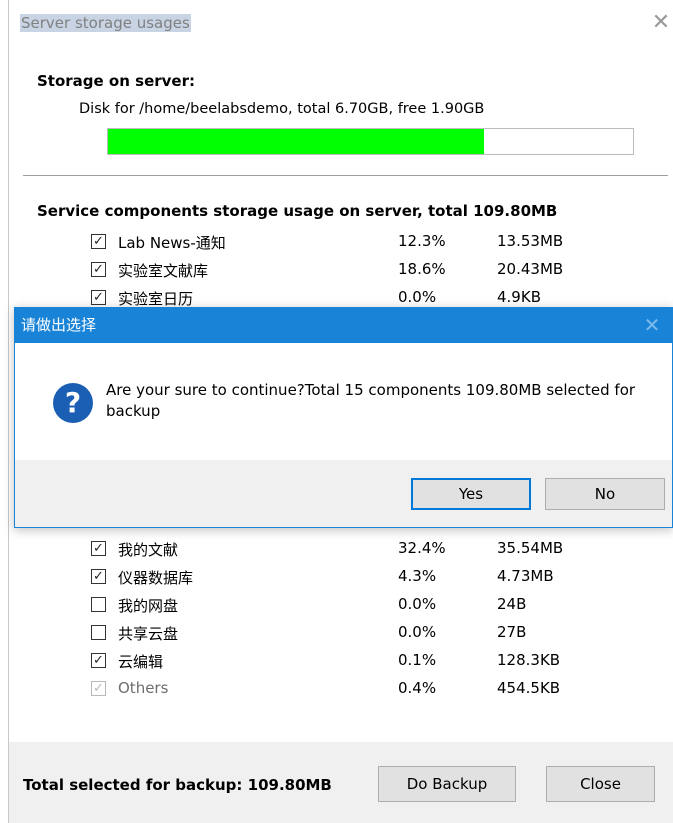 The image size is (673, 823). Describe the element at coordinates (148, 550) in the screenshot. I see `component-name: 我的文献` at that location.